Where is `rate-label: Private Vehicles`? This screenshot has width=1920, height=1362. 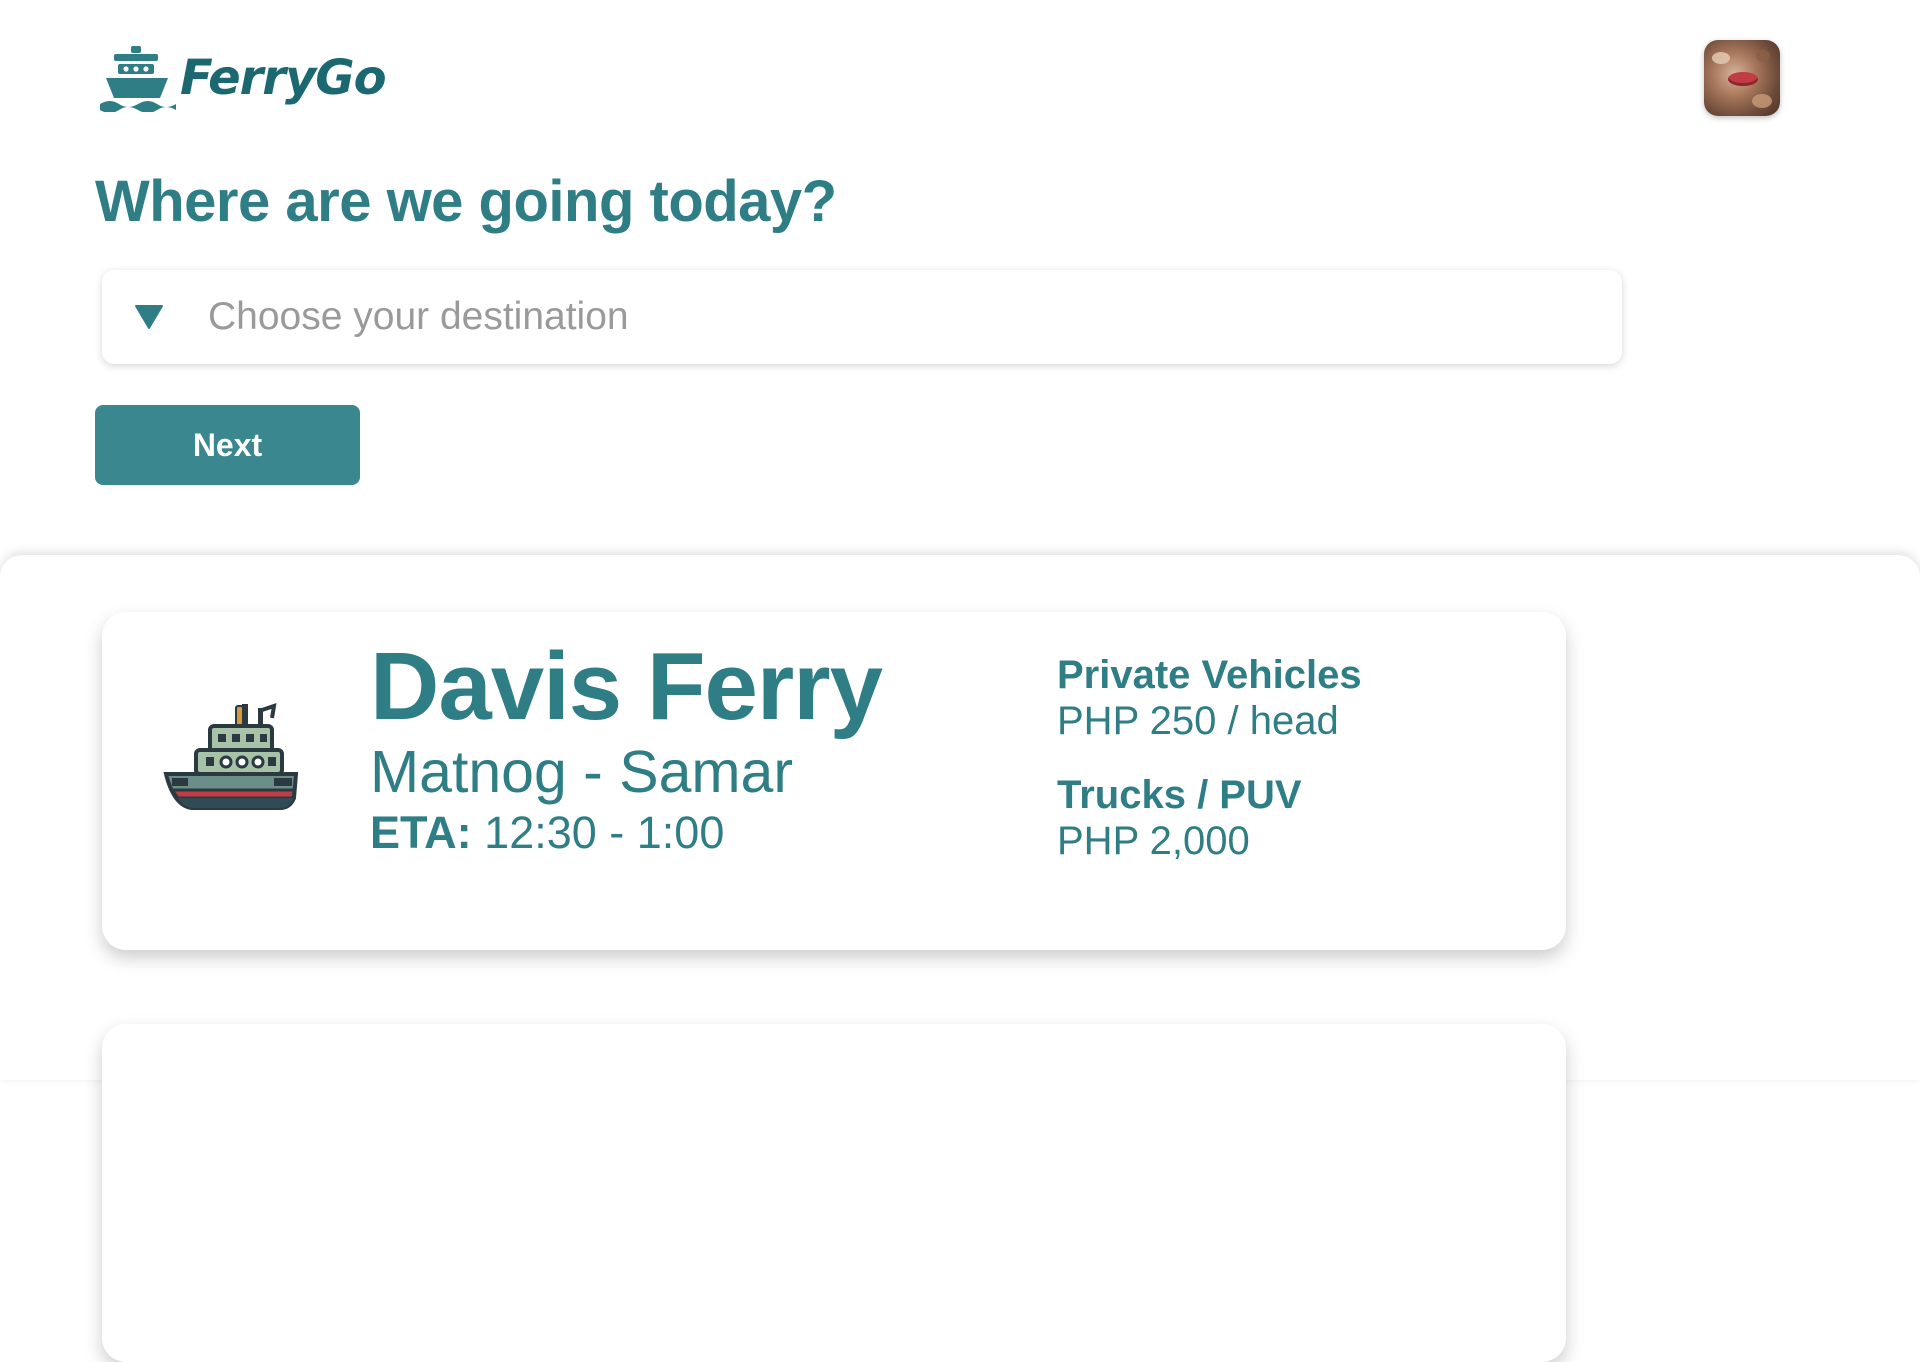 rate-label: Private Vehicles is located at coordinates (1209, 675).